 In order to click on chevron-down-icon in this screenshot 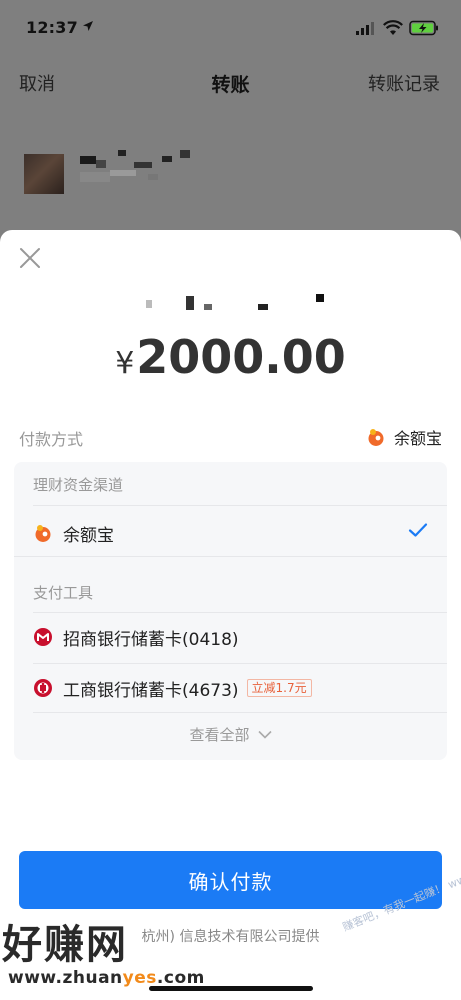, I will do `click(264, 734)`.